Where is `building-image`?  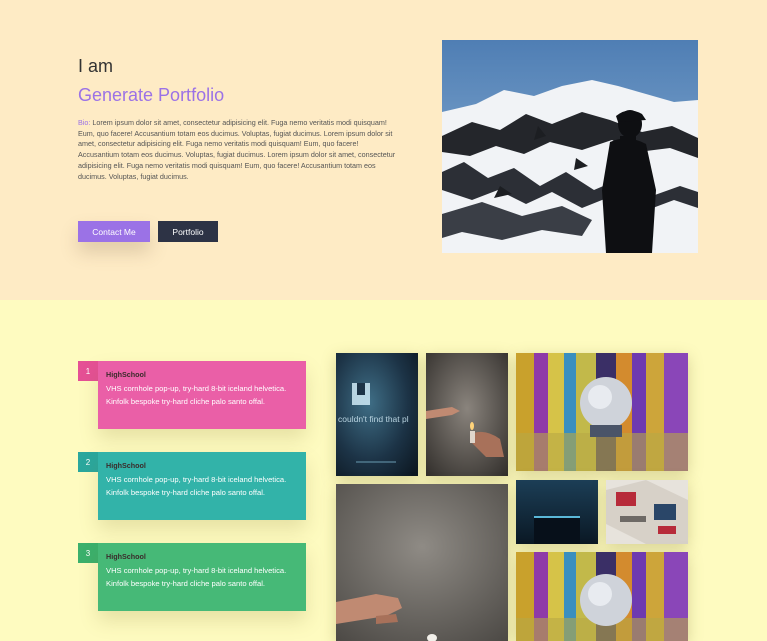
building-image is located at coordinates (557, 512).